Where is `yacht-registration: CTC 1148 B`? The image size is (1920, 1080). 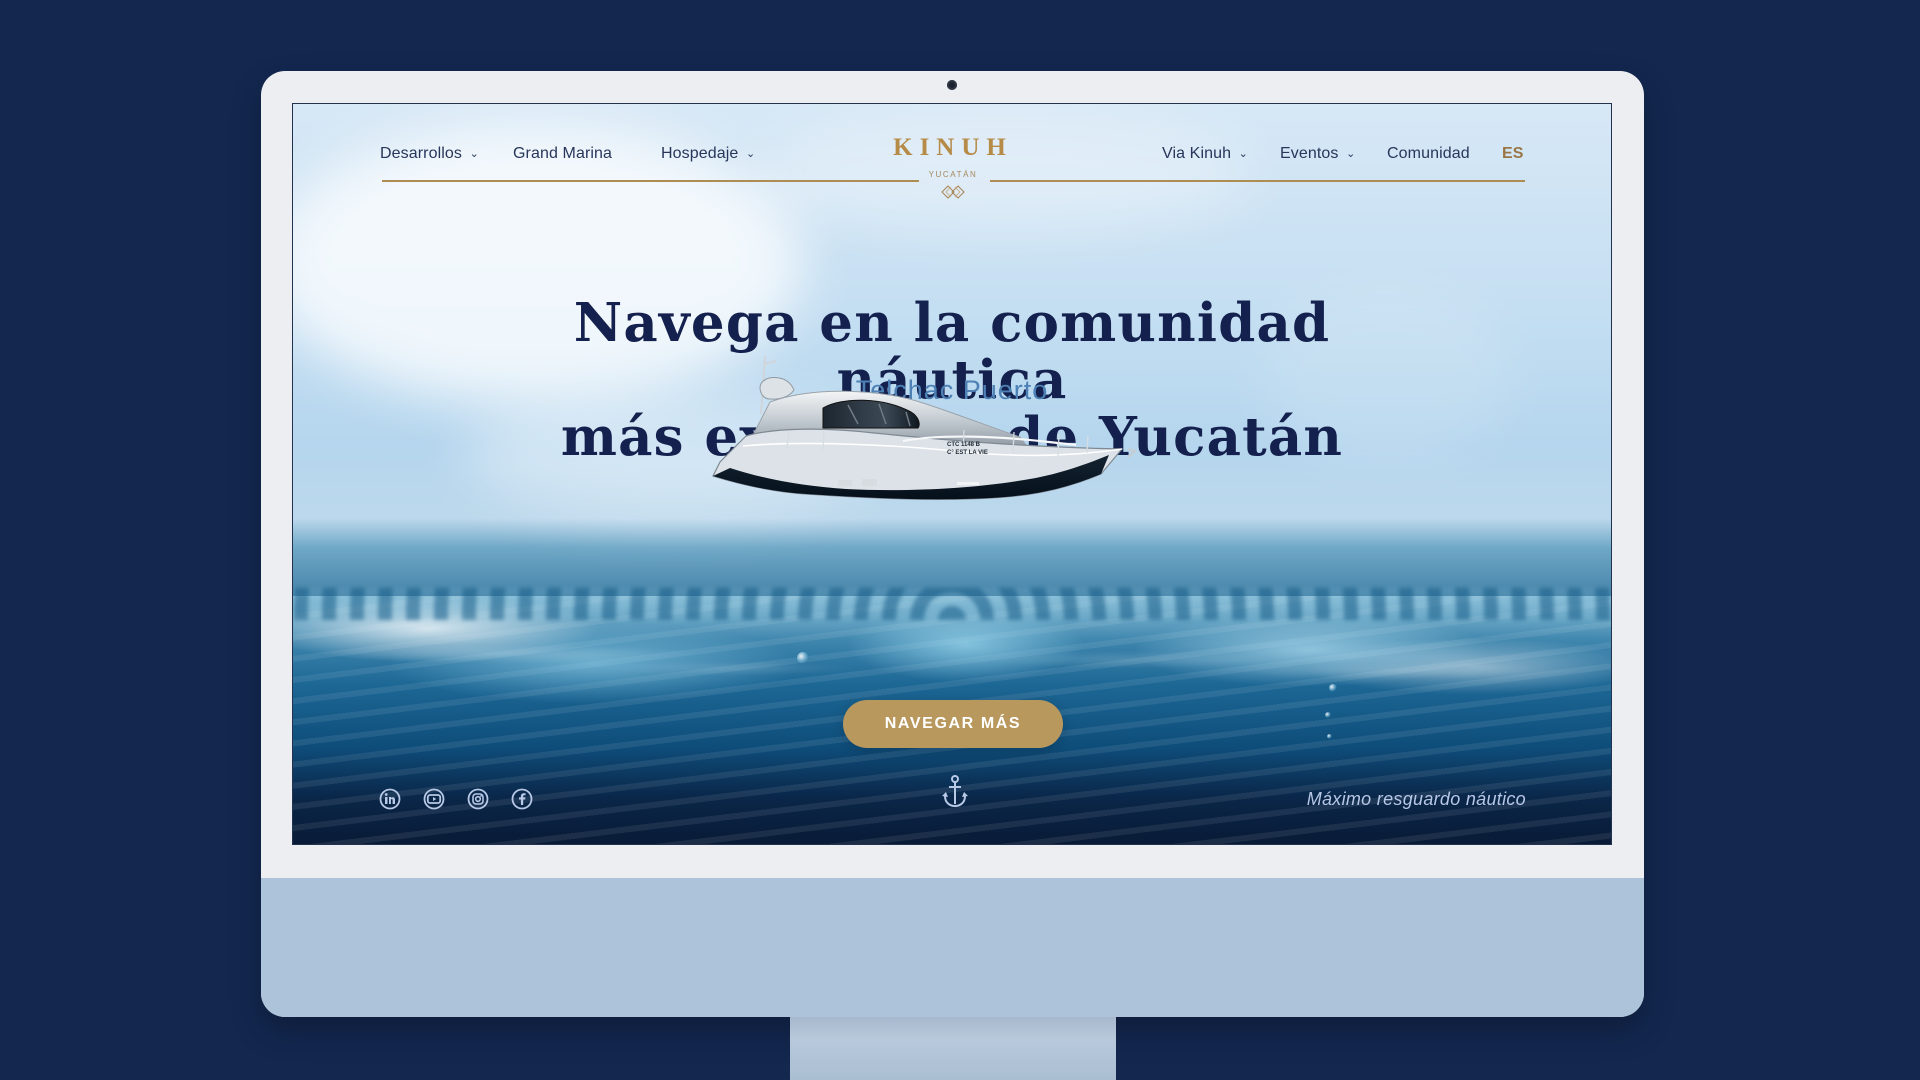
yacht-registration: CTC 1148 B is located at coordinates (964, 445).